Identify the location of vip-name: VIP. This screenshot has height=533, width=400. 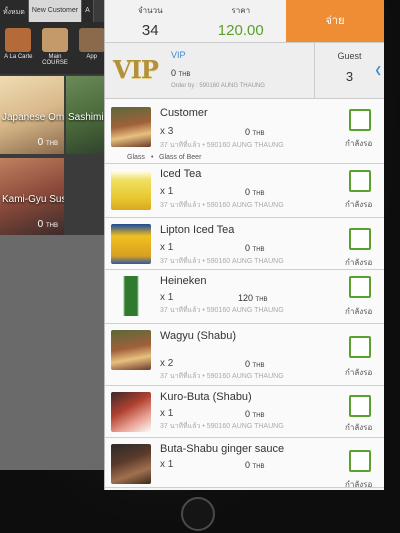
(178, 55).